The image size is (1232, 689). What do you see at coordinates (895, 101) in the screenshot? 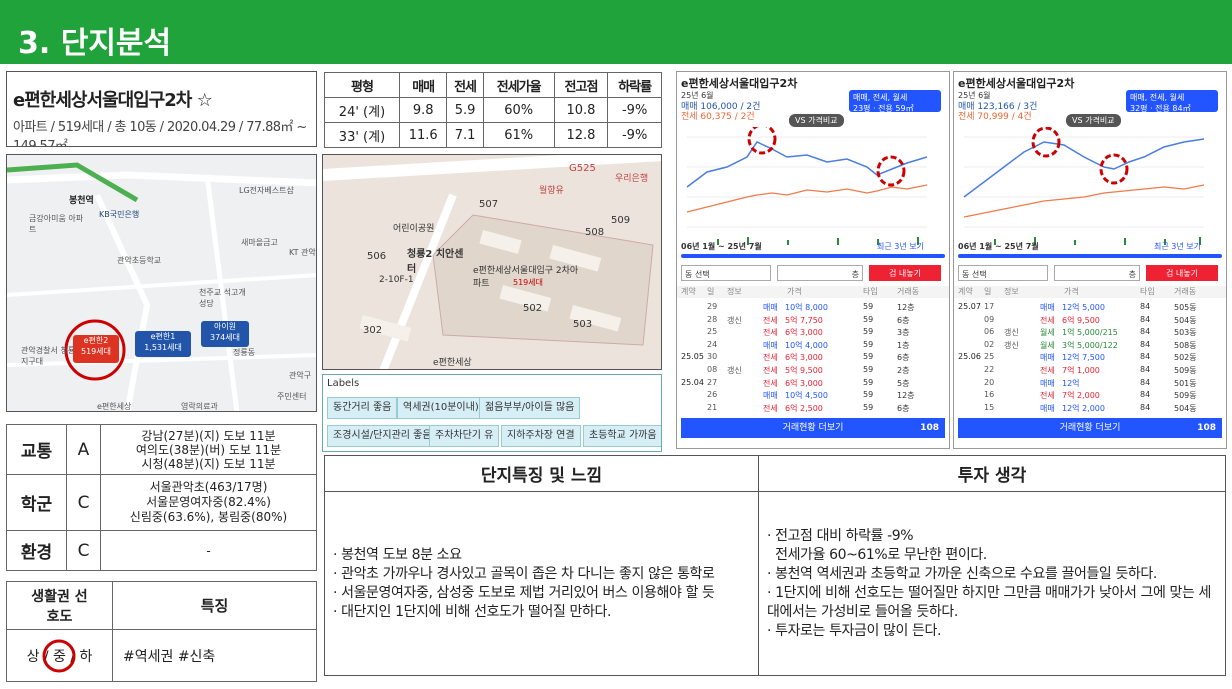
I see `type-selector: 매매, 전세, 월세 23평 · 전용 59㎡` at bounding box center [895, 101].